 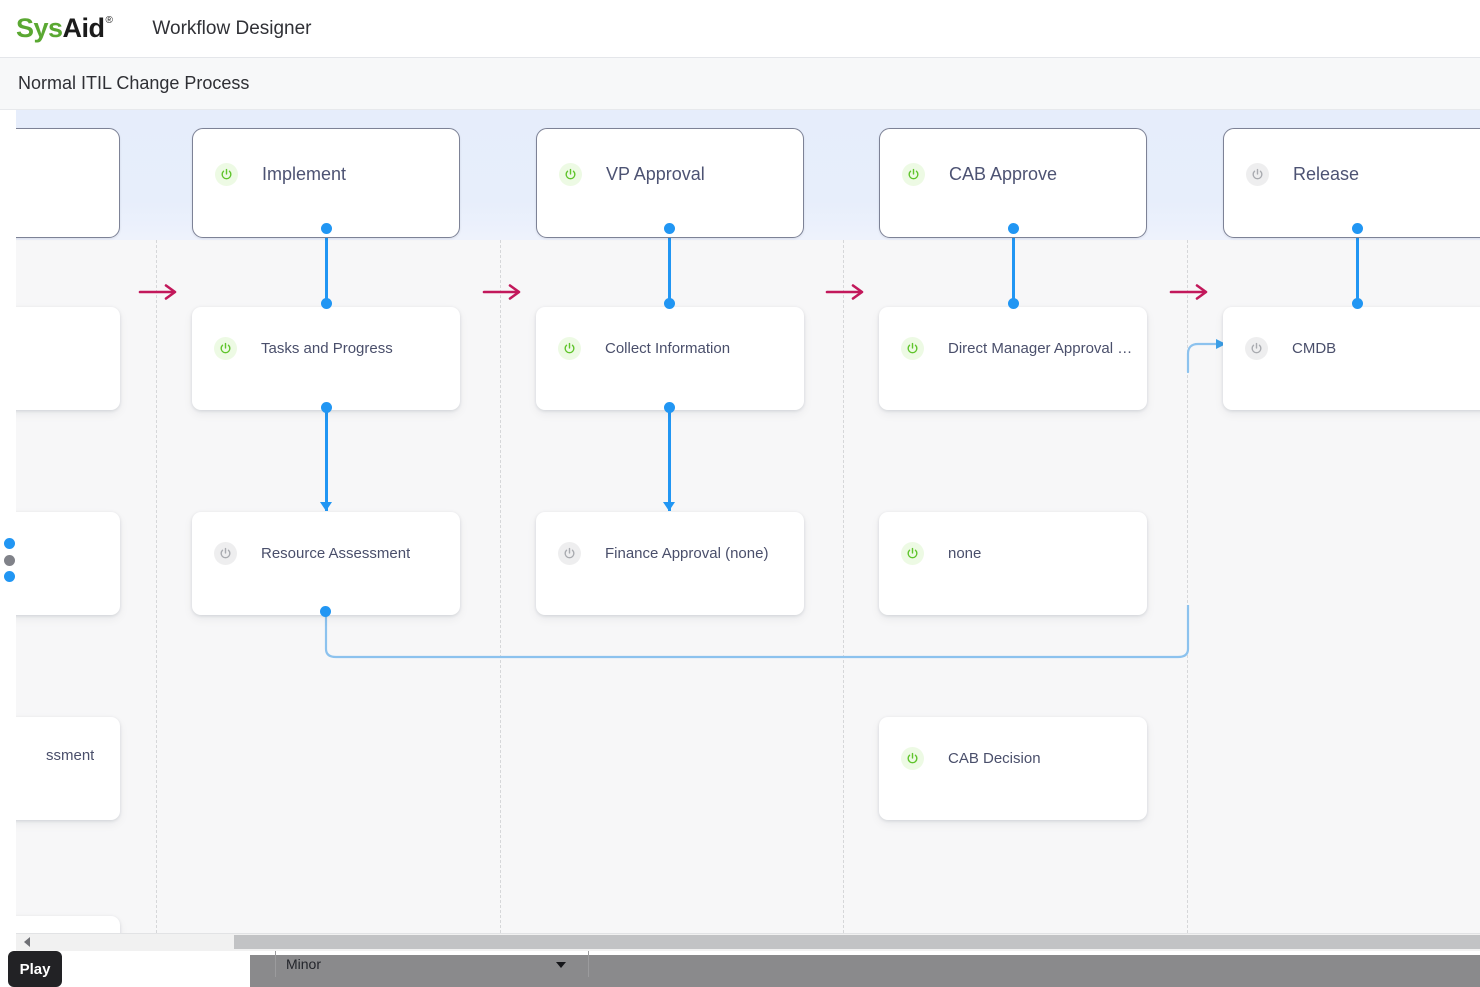 What do you see at coordinates (740, 84) in the screenshot?
I see `process-subheader: Normal ITIL Change Process` at bounding box center [740, 84].